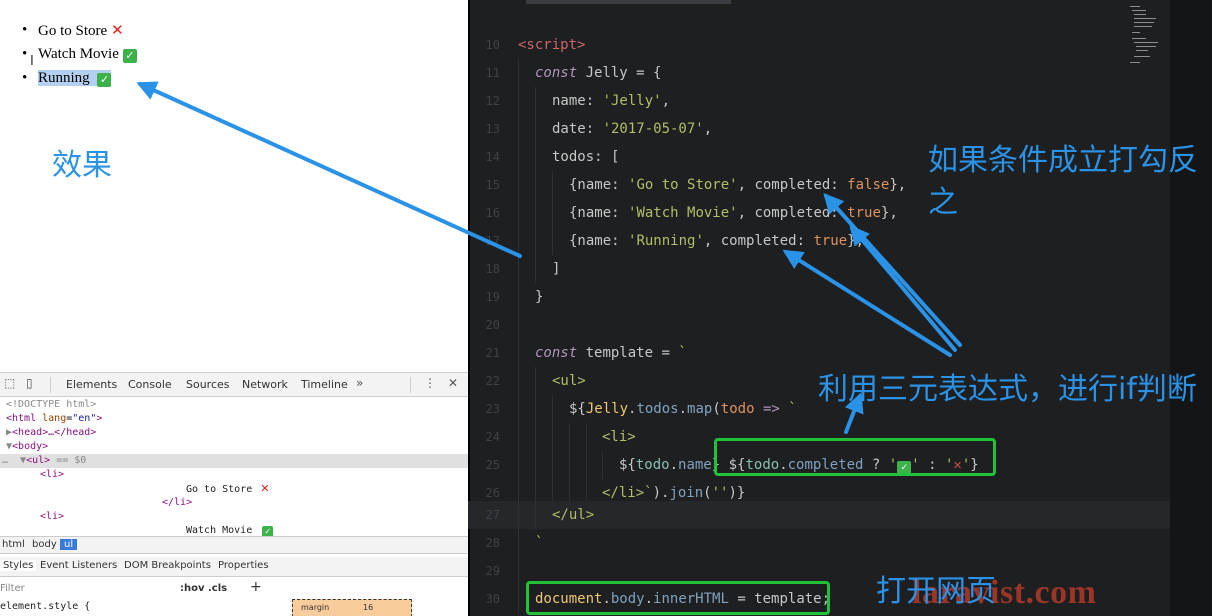 The width and height of the screenshot is (1212, 616). I want to click on code-line: 11 const Jelly = {, so click(819, 73).